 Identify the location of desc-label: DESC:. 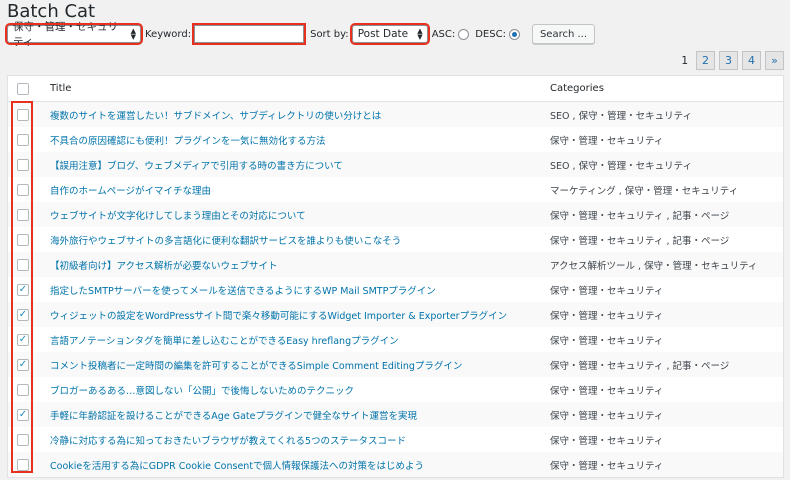
(490, 34).